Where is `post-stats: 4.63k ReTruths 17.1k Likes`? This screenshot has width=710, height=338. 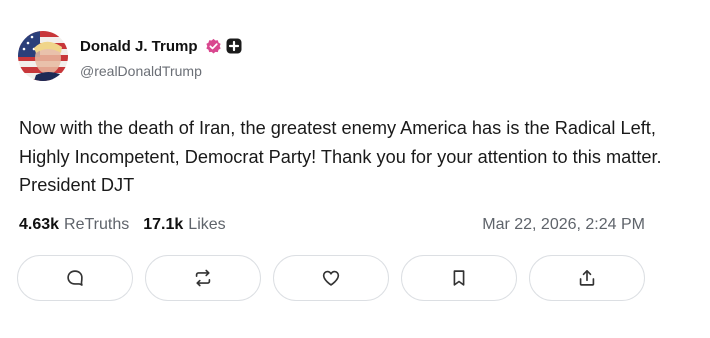 post-stats: 4.63k ReTruths 17.1k Likes is located at coordinates (122, 225).